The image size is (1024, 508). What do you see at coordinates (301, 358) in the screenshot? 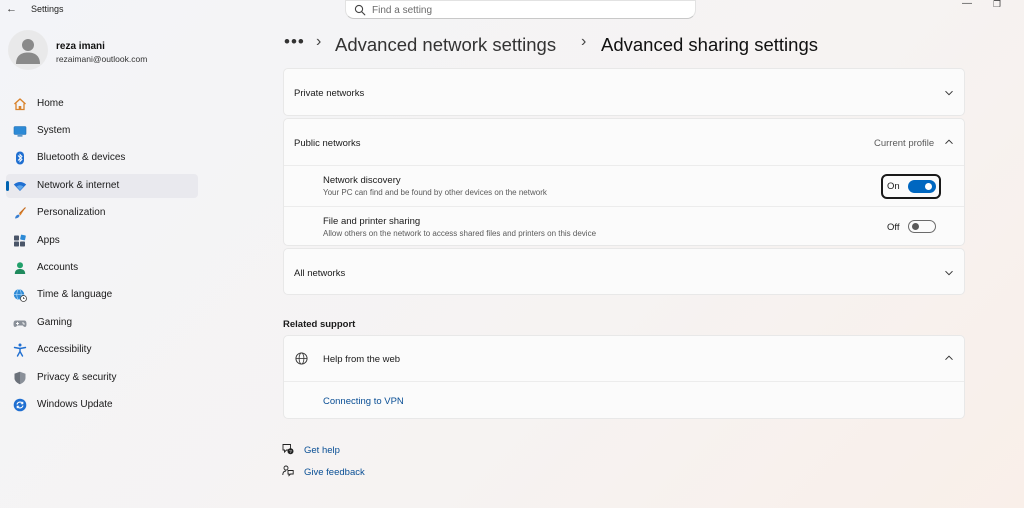
I see `globe-icon` at bounding box center [301, 358].